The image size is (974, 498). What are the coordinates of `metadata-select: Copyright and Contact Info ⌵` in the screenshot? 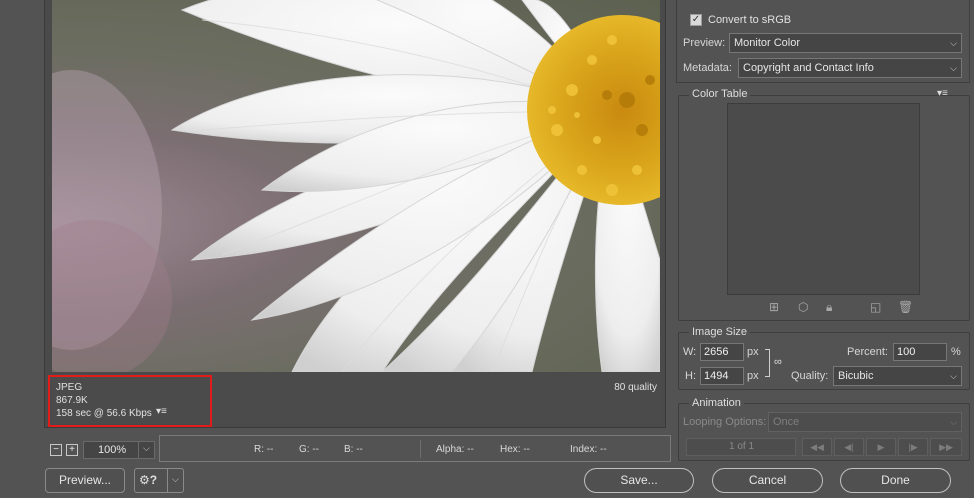 It's located at (850, 68).